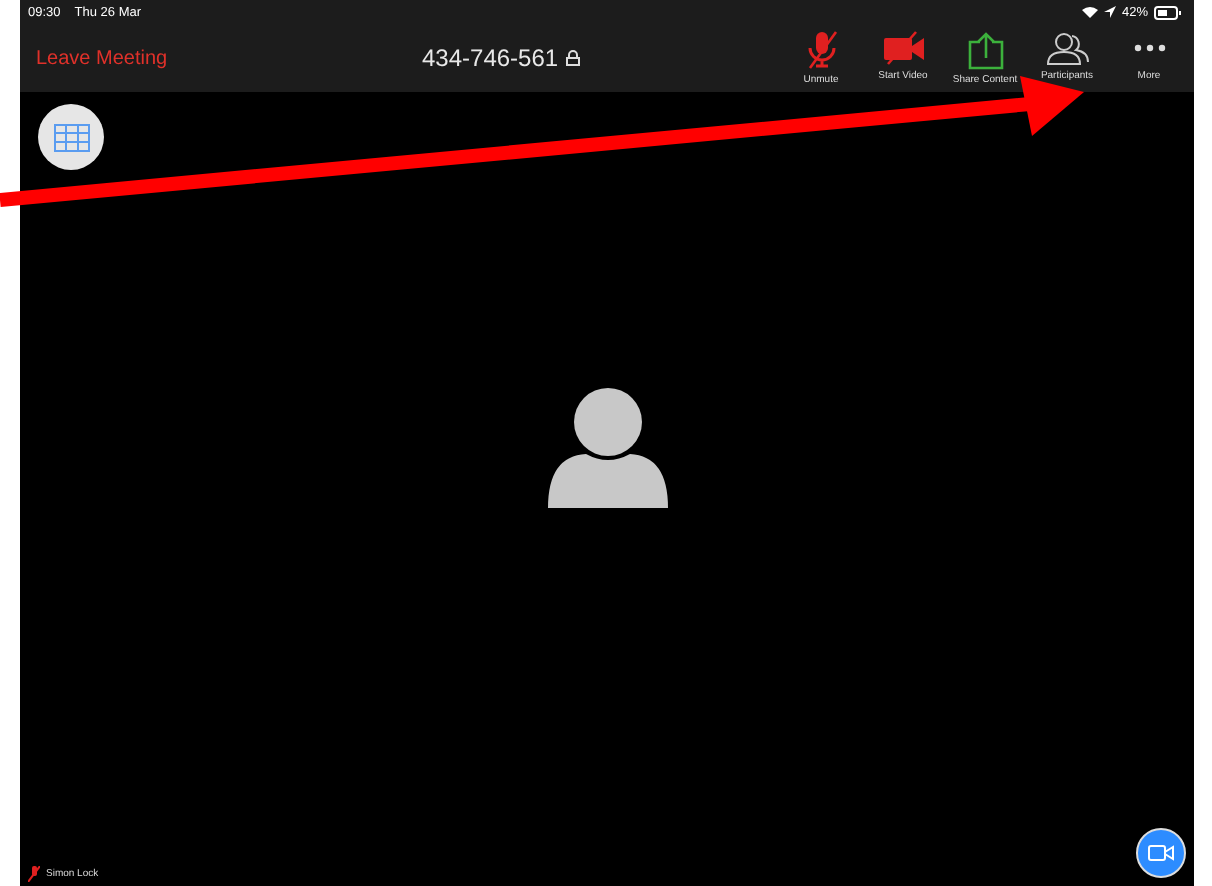 The image size is (1212, 886). What do you see at coordinates (1168, 12) in the screenshot?
I see `battery-icon` at bounding box center [1168, 12].